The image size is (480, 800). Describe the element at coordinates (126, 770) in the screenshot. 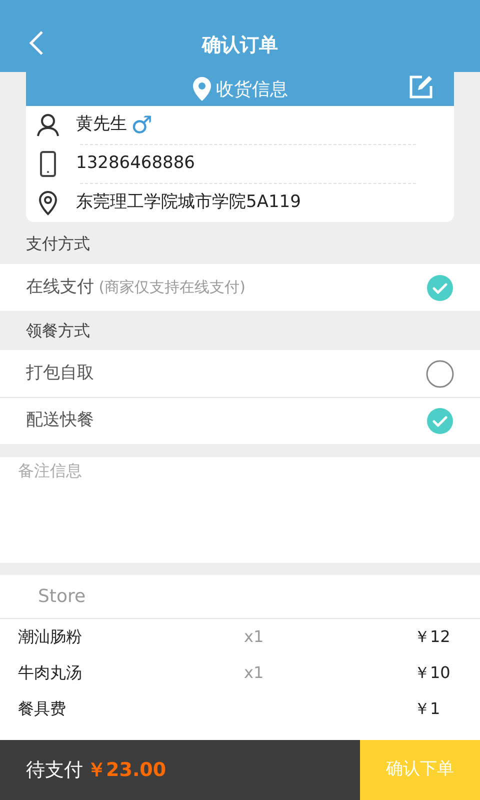

I see `total-amount: ￥23.00` at that location.